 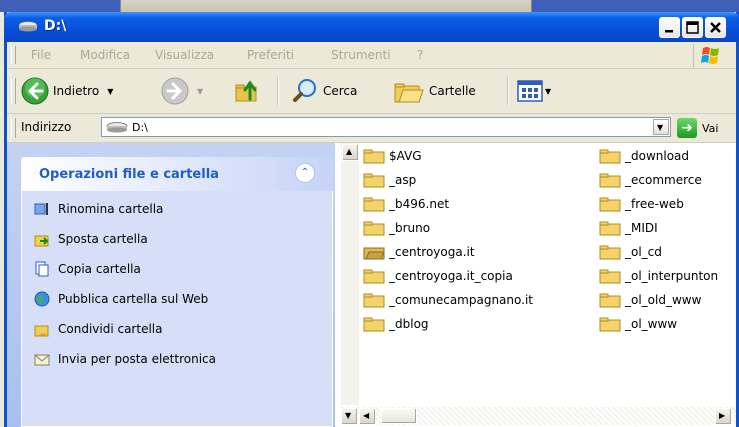 I want to click on folder-item: _centroyoga.it, so click(x=419, y=252).